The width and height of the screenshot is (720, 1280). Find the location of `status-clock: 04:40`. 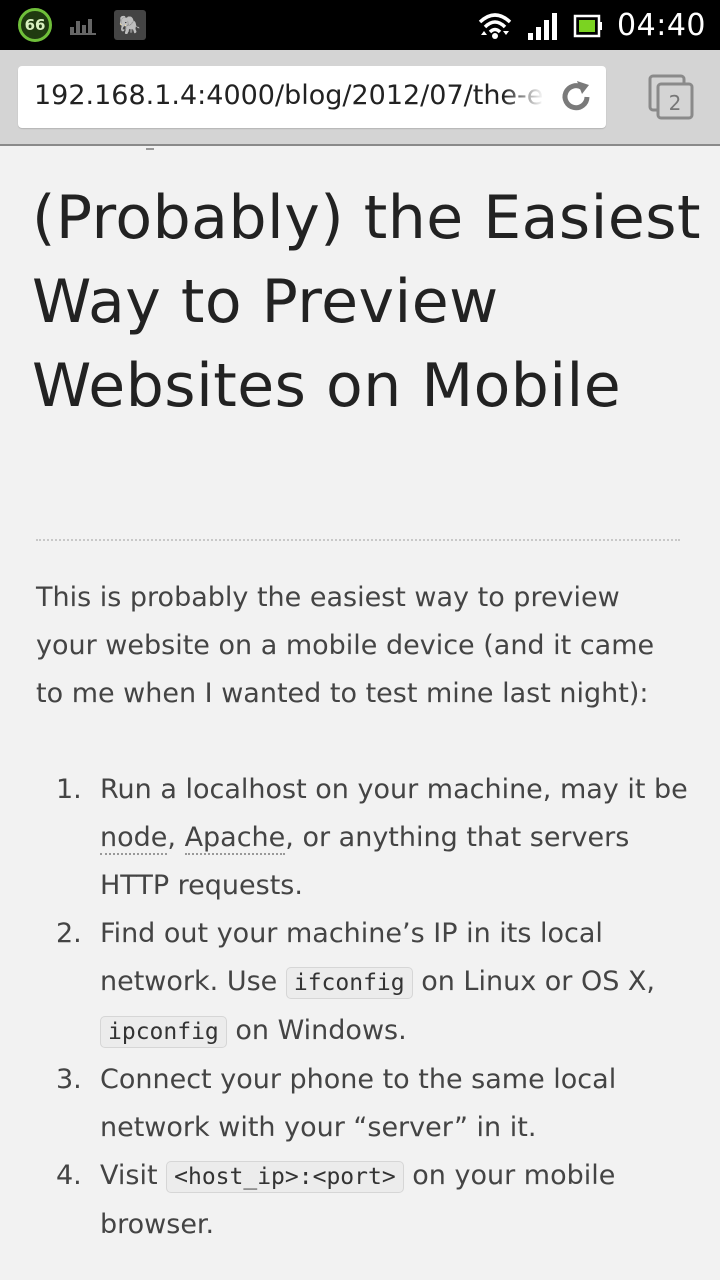

status-clock: 04:40 is located at coordinates (661, 25).